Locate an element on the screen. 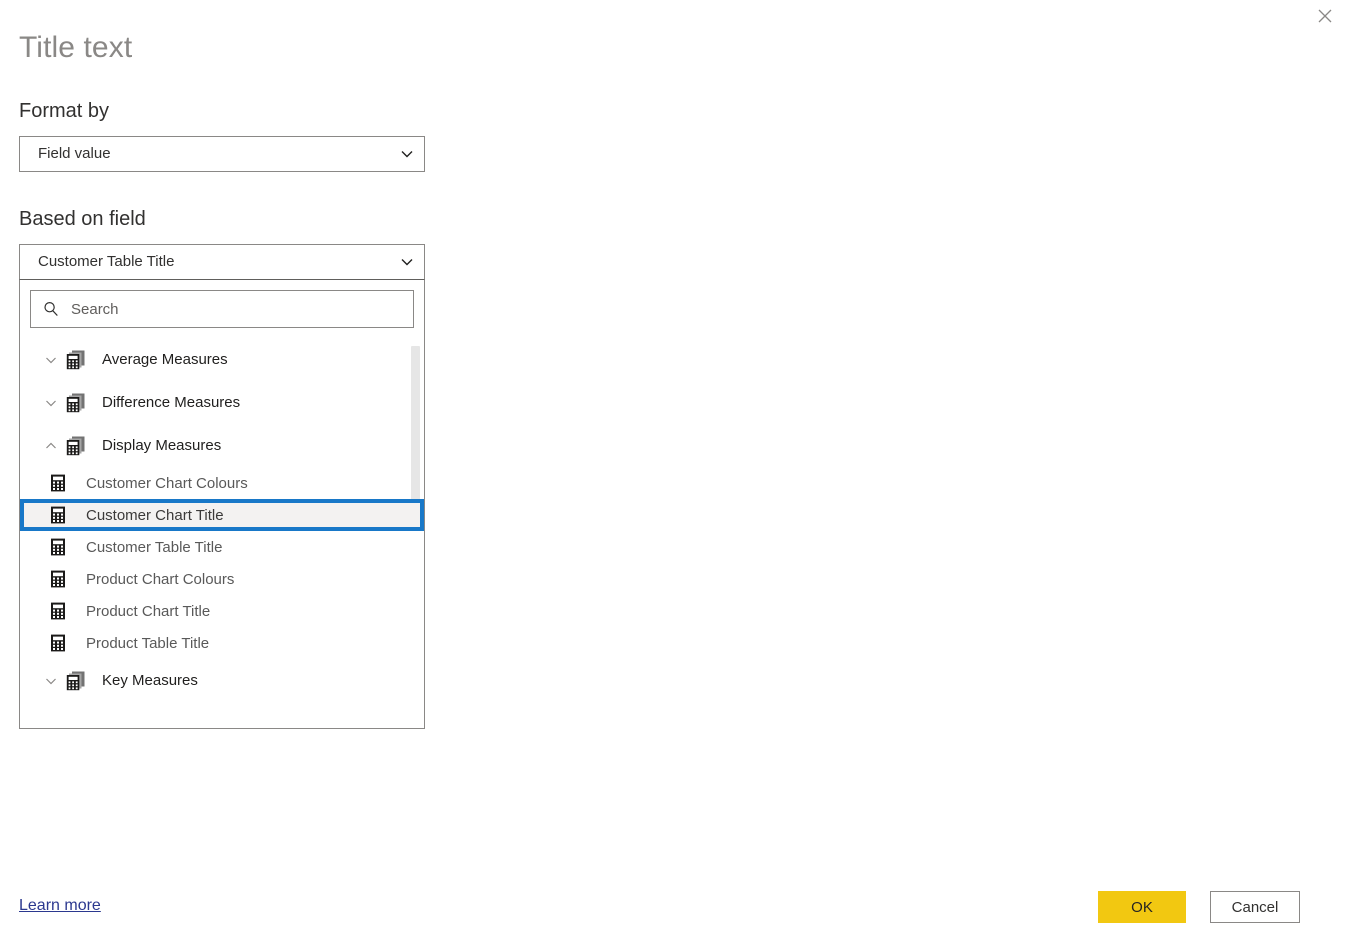 The width and height of the screenshot is (1348, 933). search-input is located at coordinates (242, 309).